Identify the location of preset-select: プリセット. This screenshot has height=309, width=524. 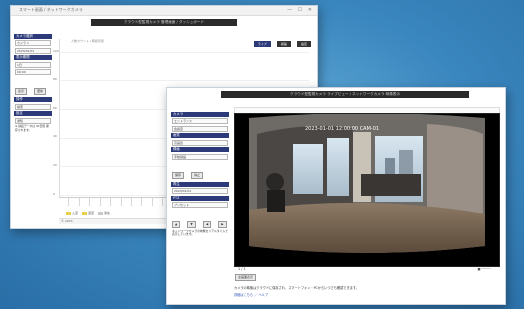
(200, 205).